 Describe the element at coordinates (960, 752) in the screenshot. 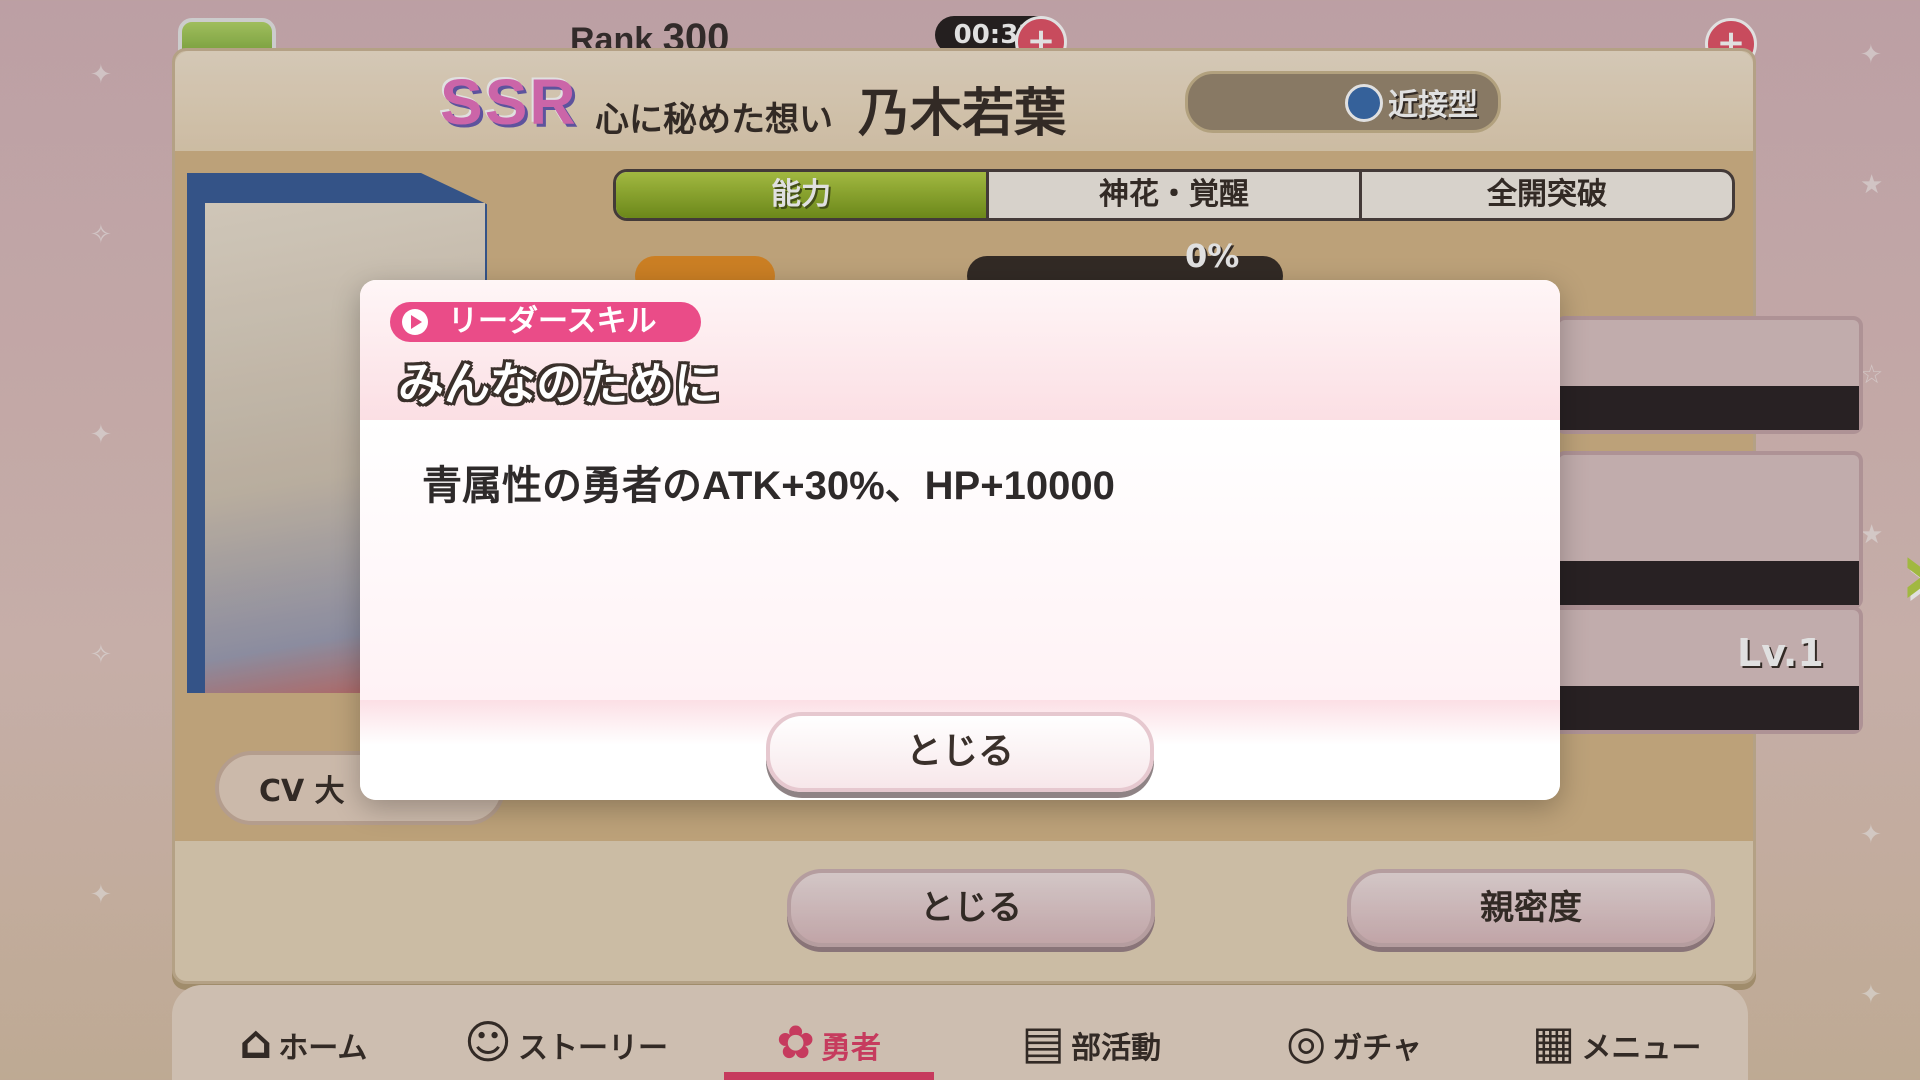

I see `dialog-close-button: とじる` at that location.